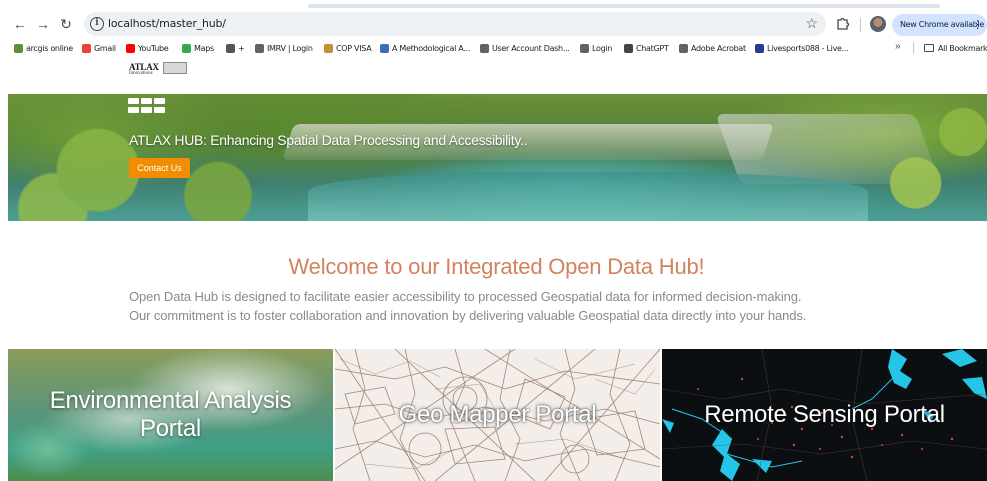 The image size is (987, 481). I want to click on site-info-icon: i, so click(97, 24).